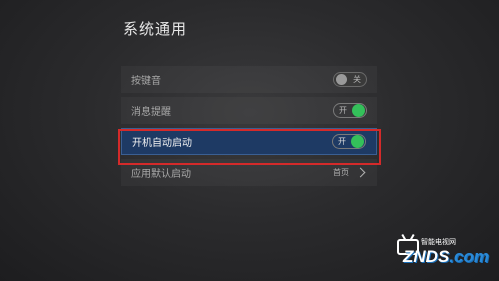 This screenshot has width=499, height=281. What do you see at coordinates (249, 172) in the screenshot?
I see `setting-row-default-app: 应用默认启动 首页` at bounding box center [249, 172].